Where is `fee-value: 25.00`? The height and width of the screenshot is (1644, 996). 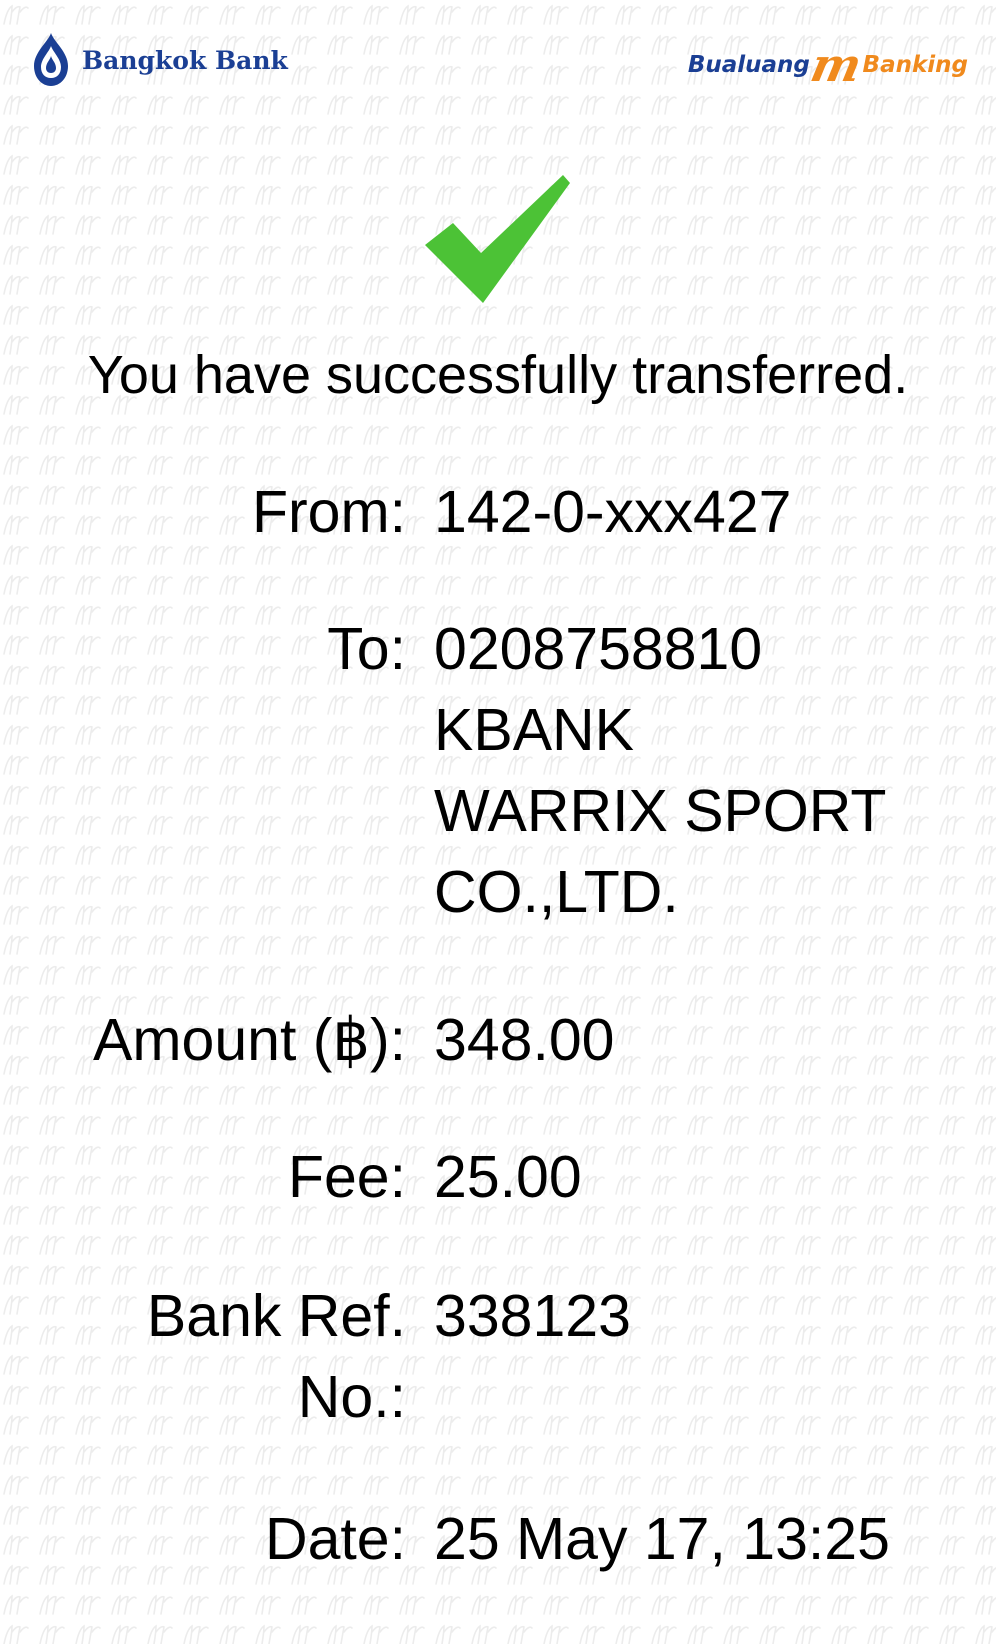 fee-value: 25.00 is located at coordinates (508, 1177).